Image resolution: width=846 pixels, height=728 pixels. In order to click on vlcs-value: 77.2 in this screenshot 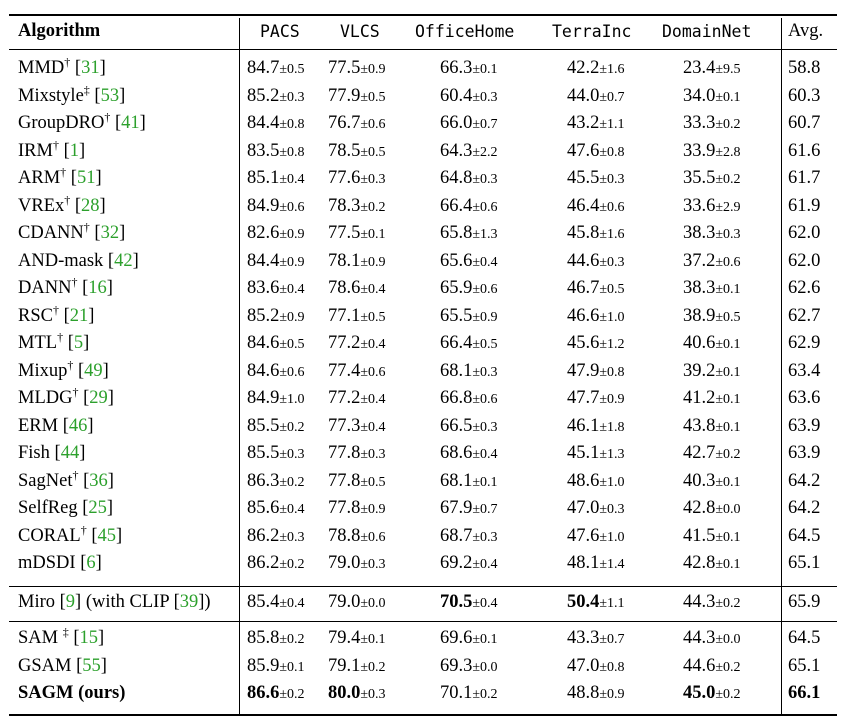, I will do `click(344, 343)`.